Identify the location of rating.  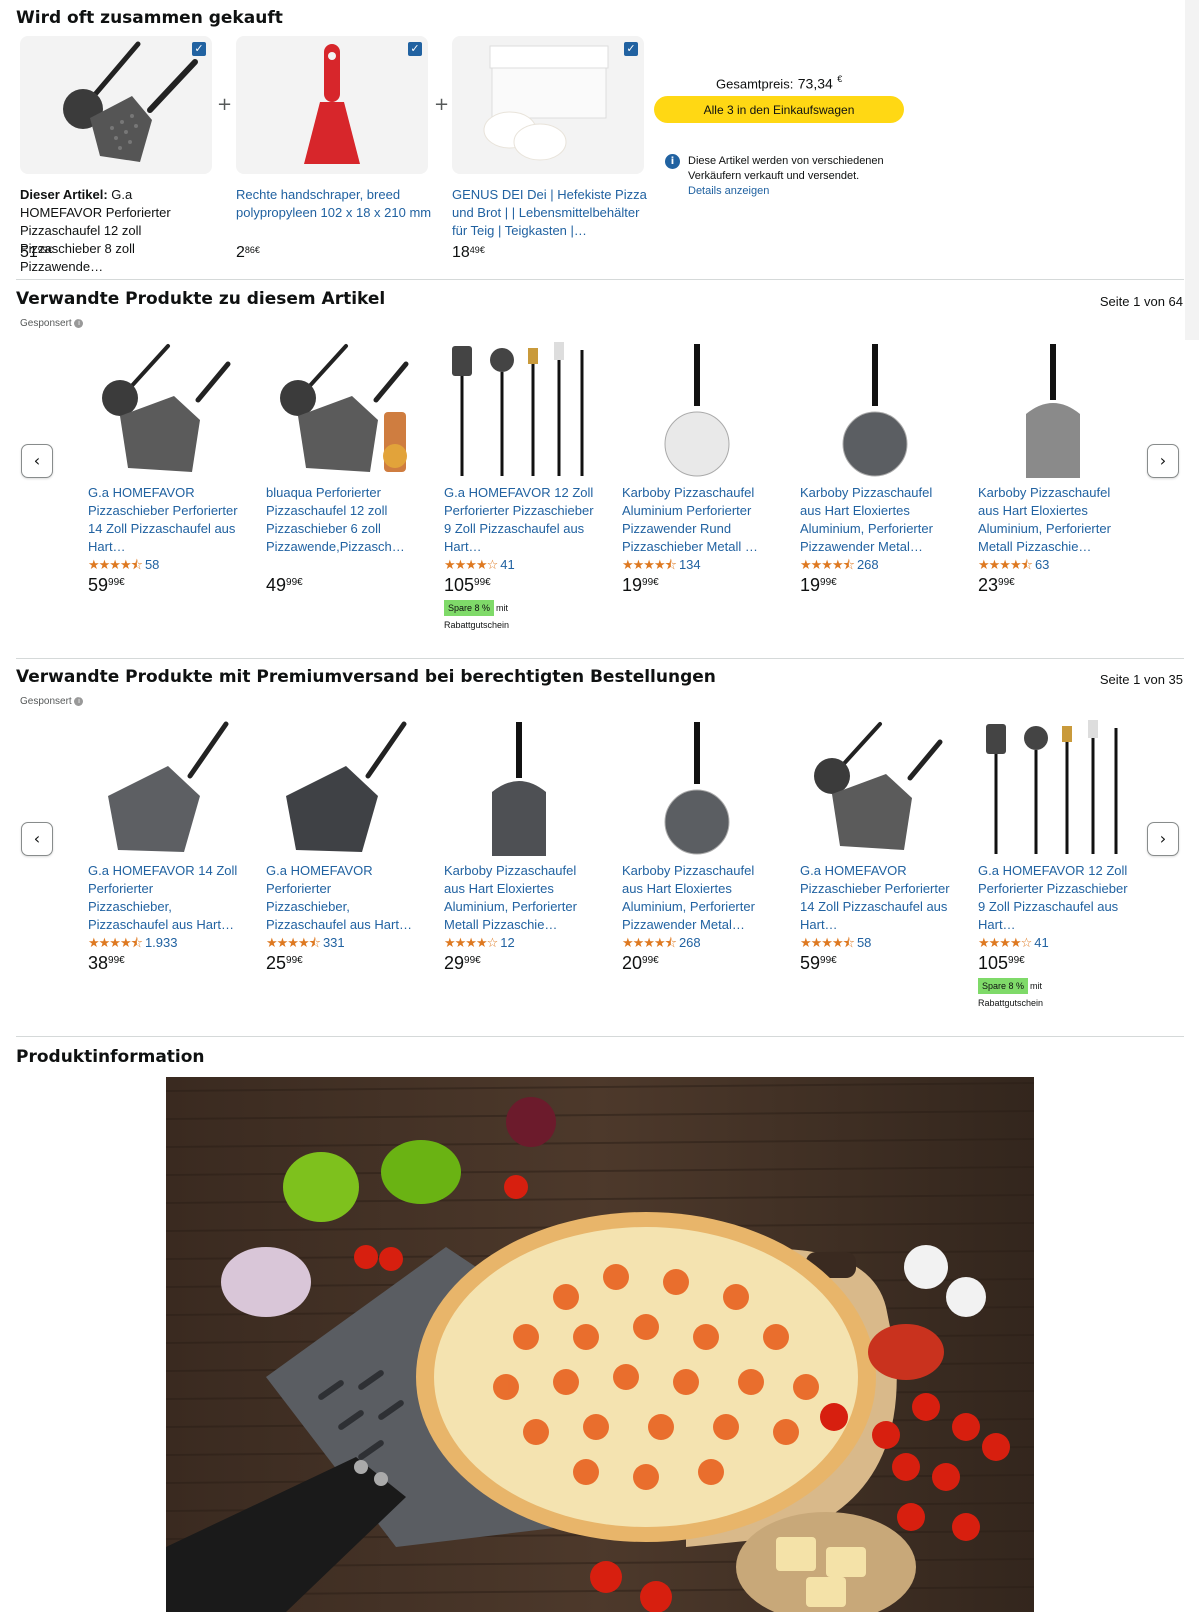
(341, 564).